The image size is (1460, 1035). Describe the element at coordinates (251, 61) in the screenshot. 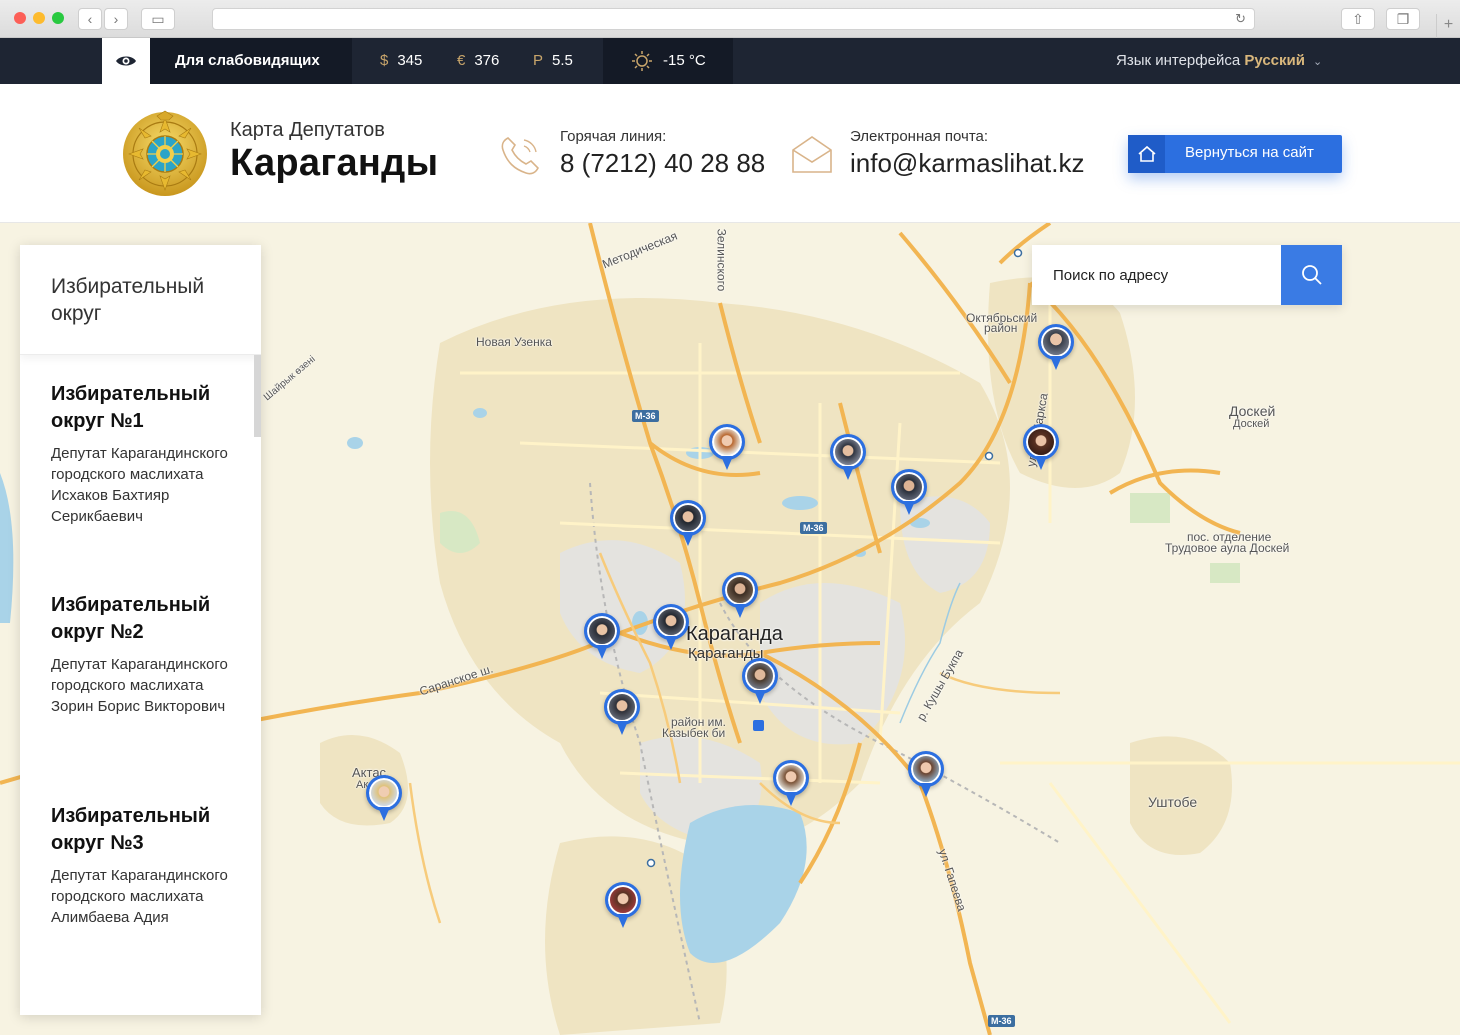

I see `accessibility-link: Для слабовидящих` at that location.